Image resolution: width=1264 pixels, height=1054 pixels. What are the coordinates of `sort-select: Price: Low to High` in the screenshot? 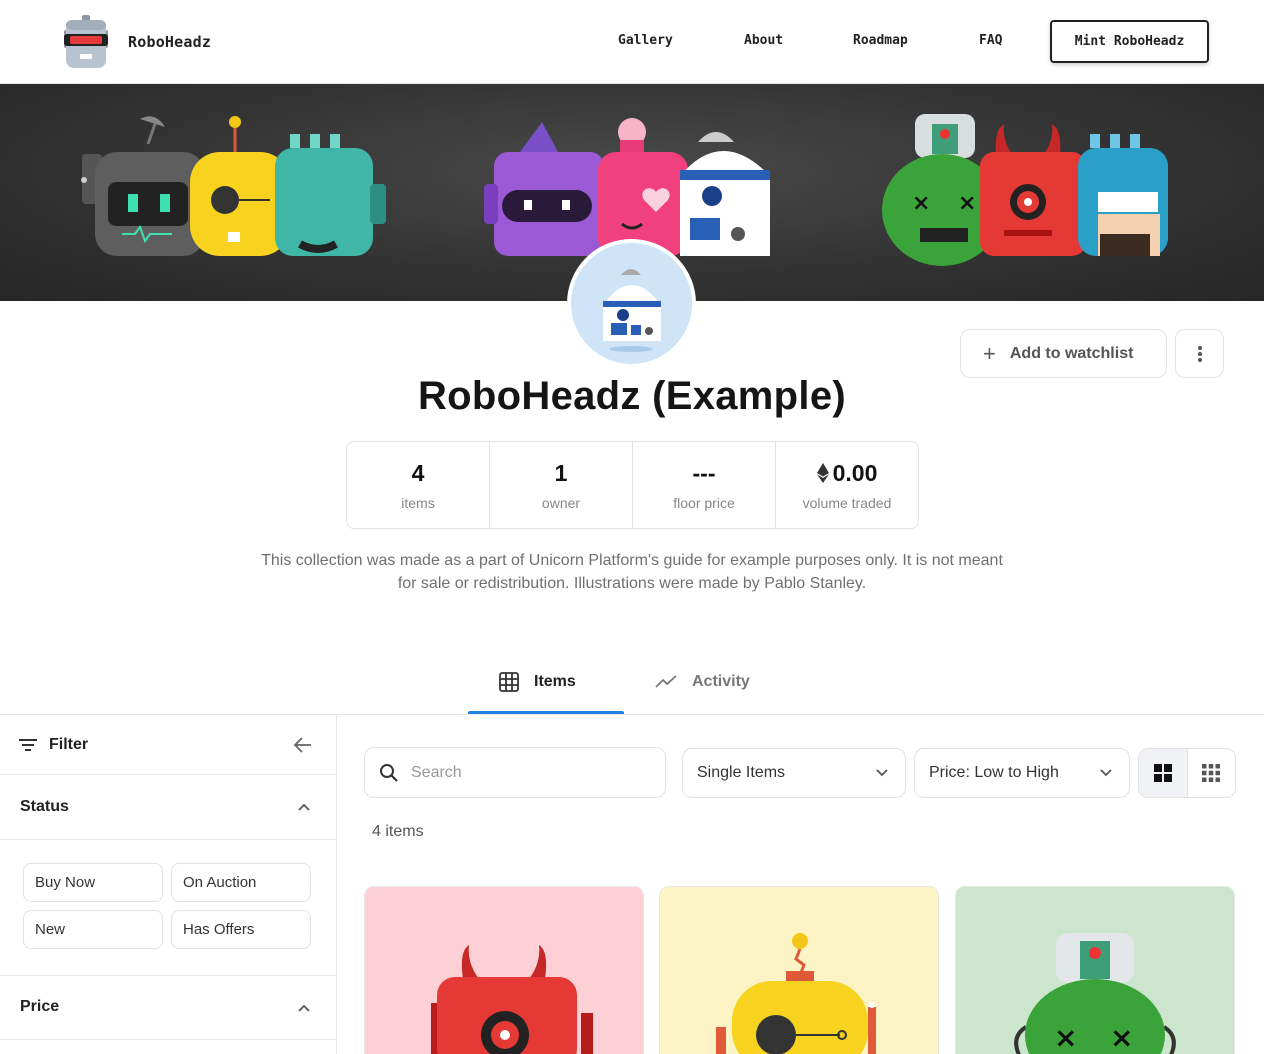 It's located at (1022, 773).